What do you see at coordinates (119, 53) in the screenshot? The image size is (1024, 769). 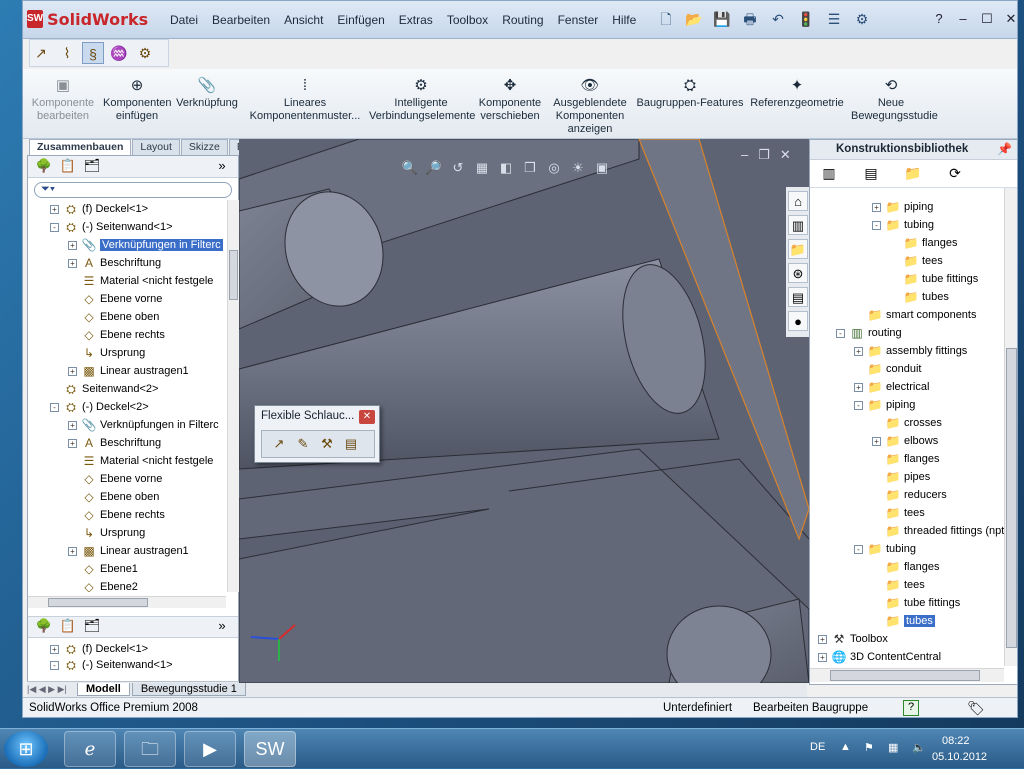 I see `route-tool-4-icon: ♒` at bounding box center [119, 53].